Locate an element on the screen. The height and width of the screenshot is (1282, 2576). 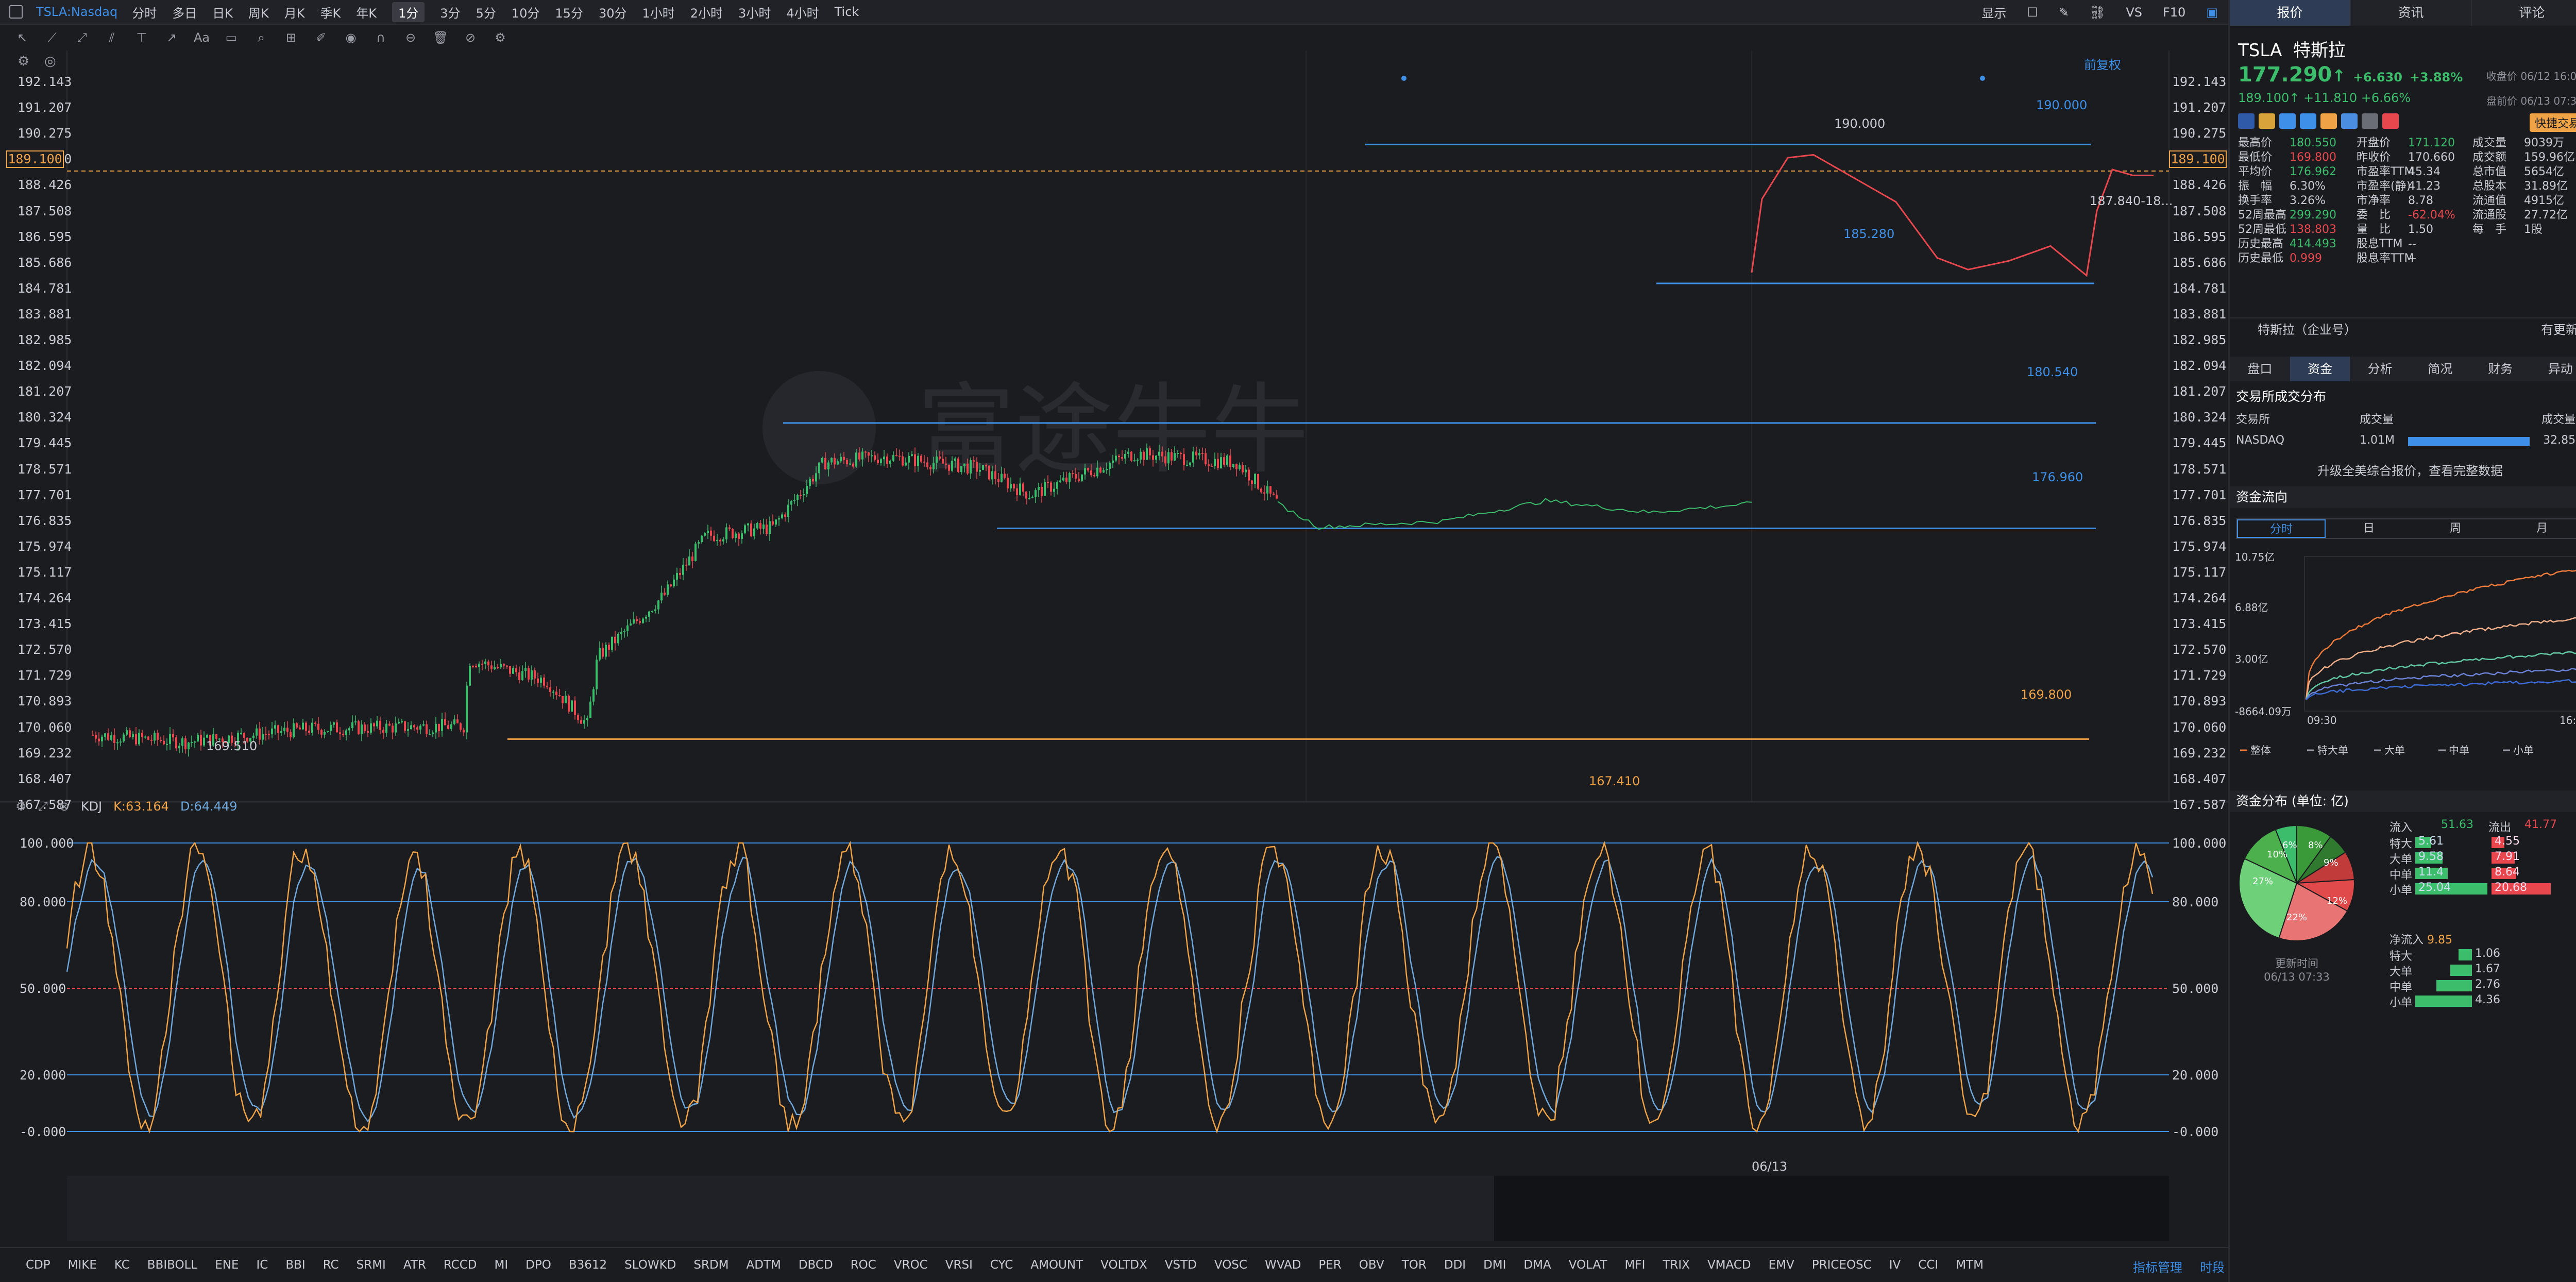
subtab-orderbook: 盘口 is located at coordinates (2260, 369).